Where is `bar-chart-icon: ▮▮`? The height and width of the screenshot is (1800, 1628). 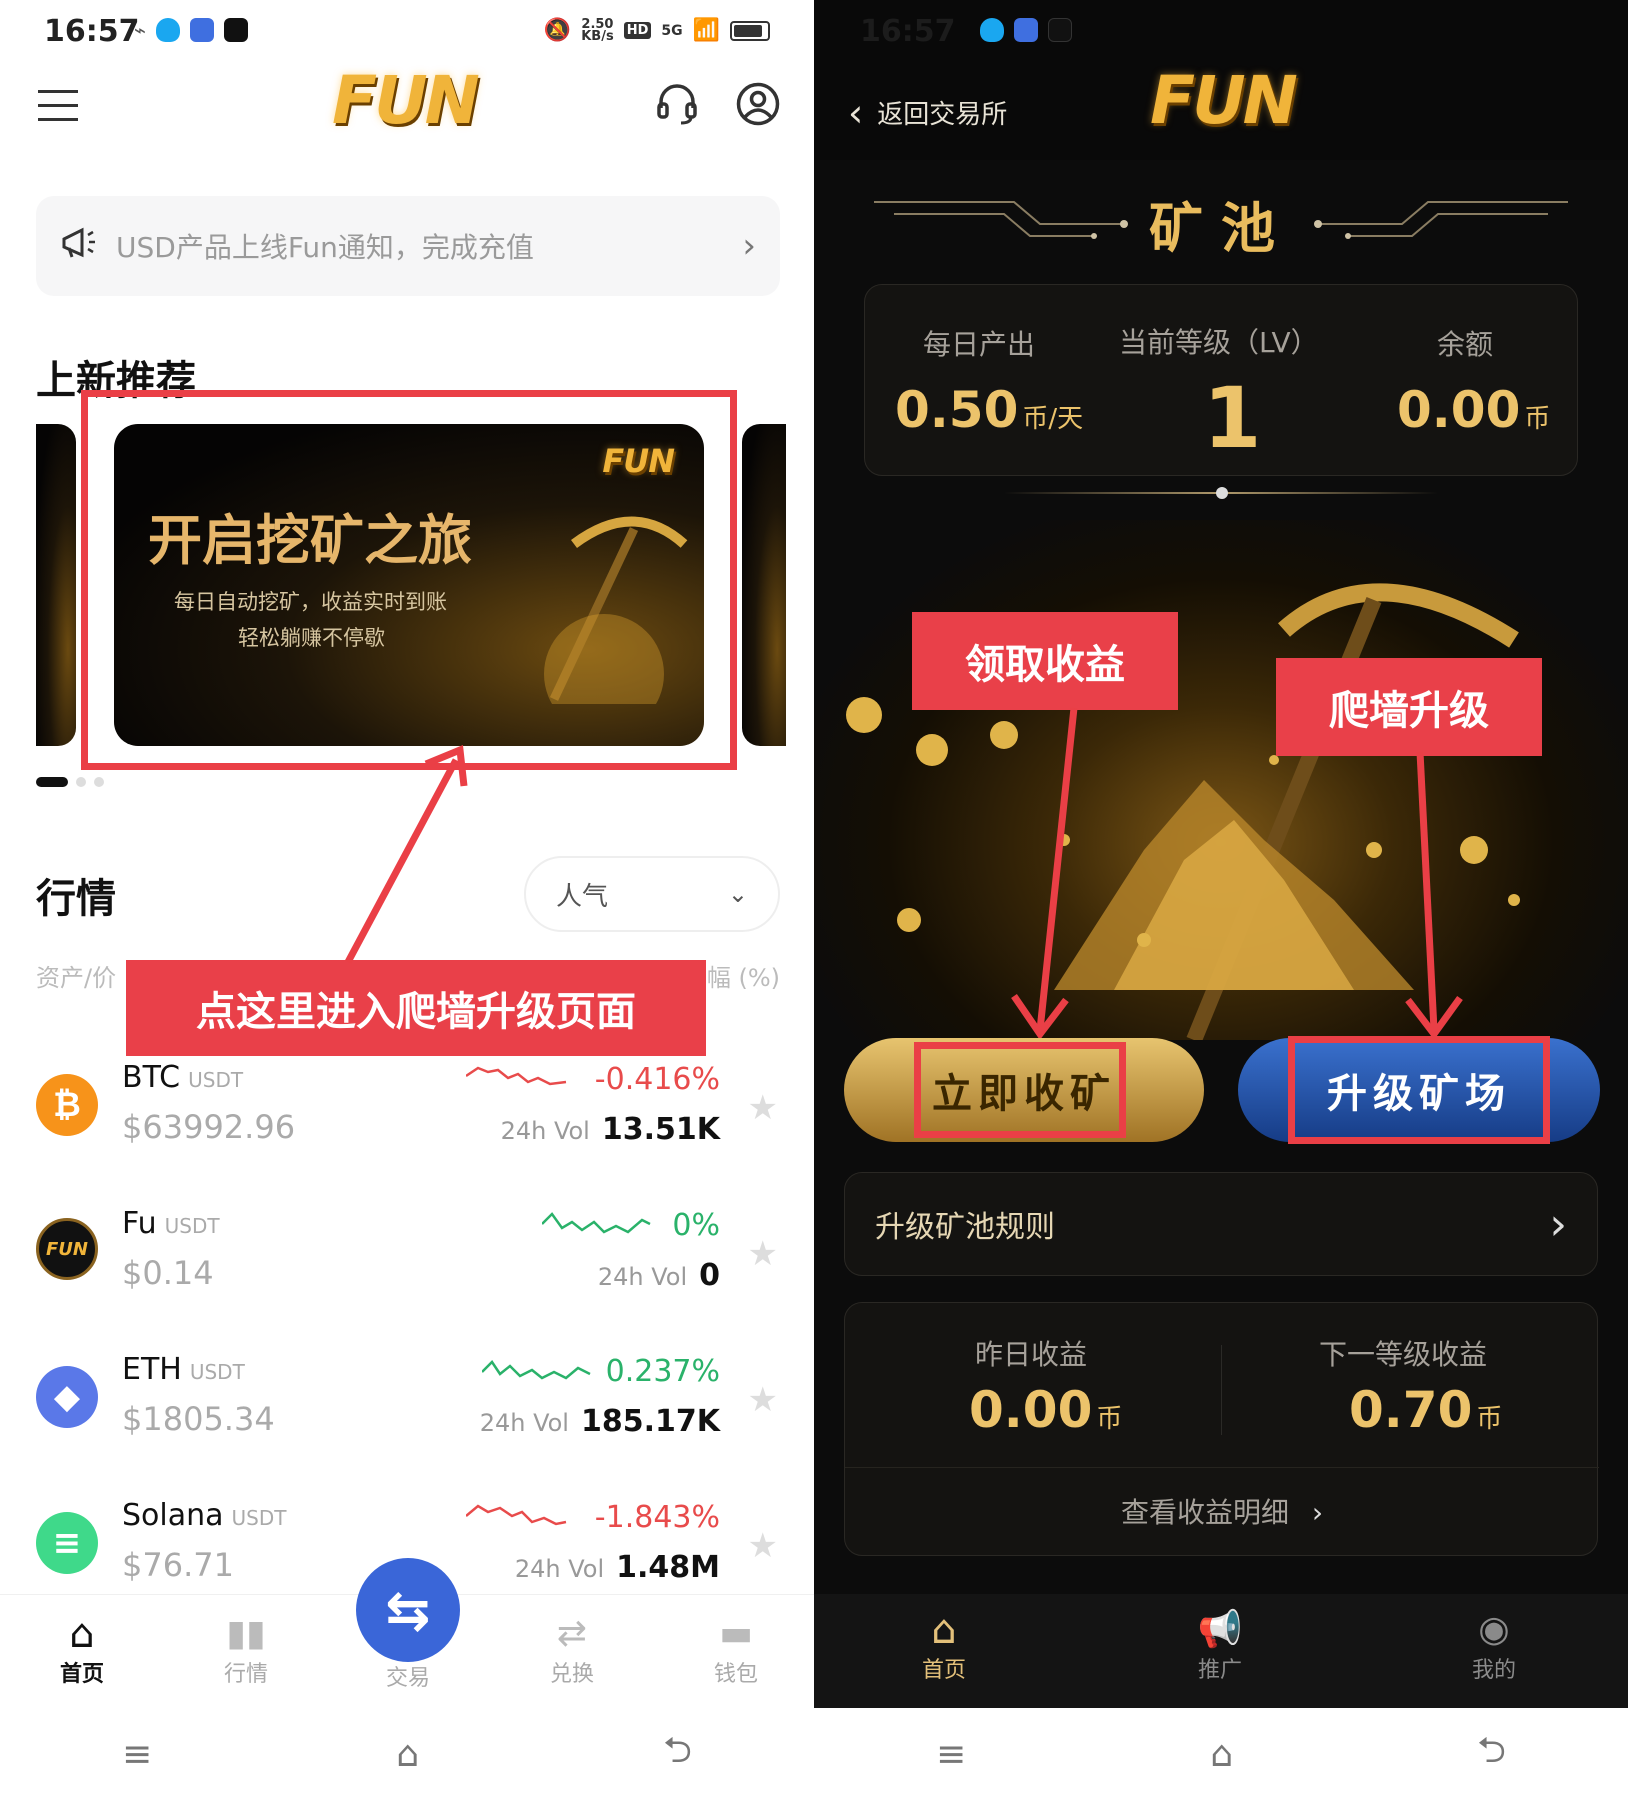
bar-chart-icon: ▮▮ is located at coordinates (246, 1633).